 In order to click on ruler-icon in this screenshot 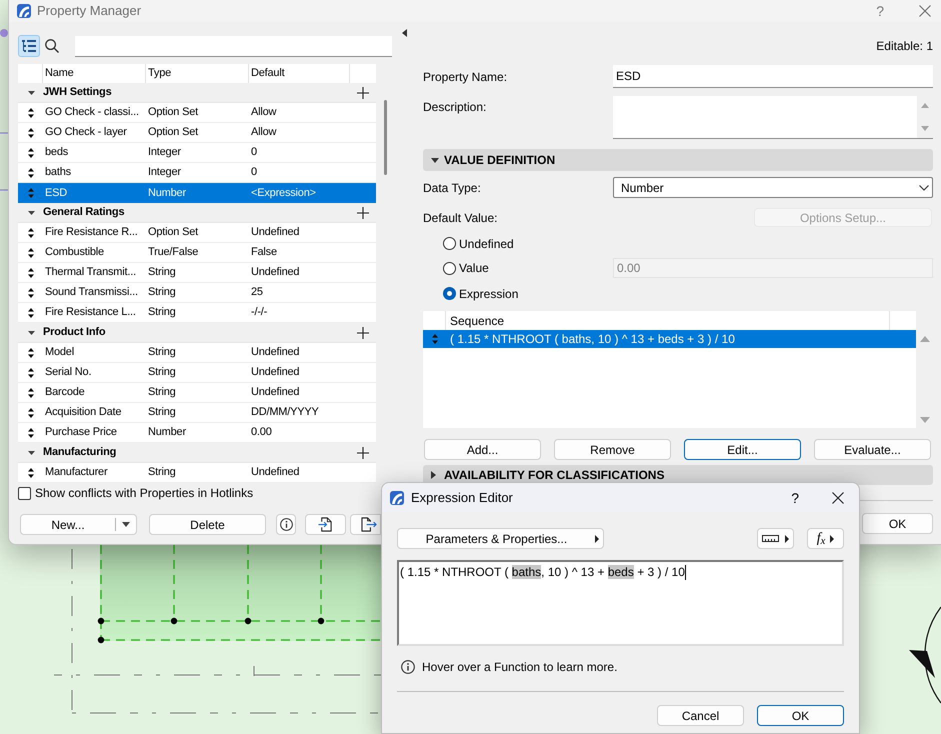, I will do `click(770, 538)`.